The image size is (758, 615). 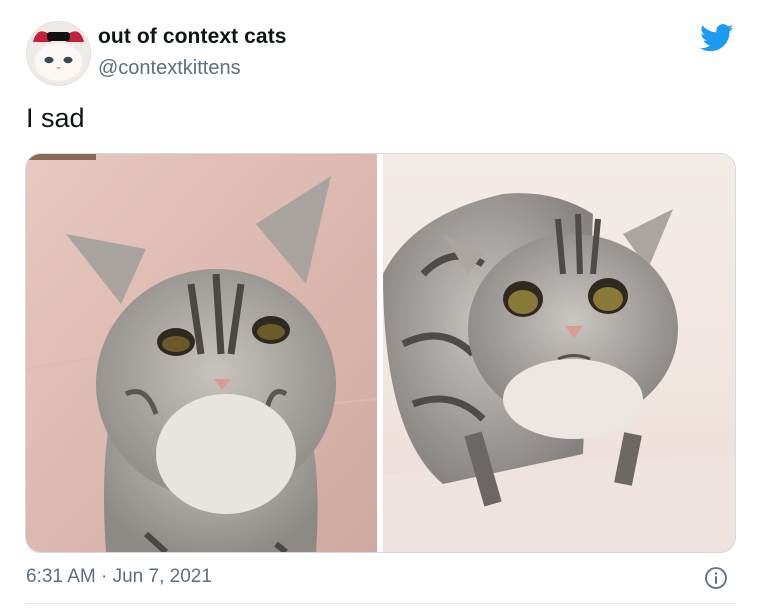 I want to click on twitter-bird-icon, so click(x=717, y=38).